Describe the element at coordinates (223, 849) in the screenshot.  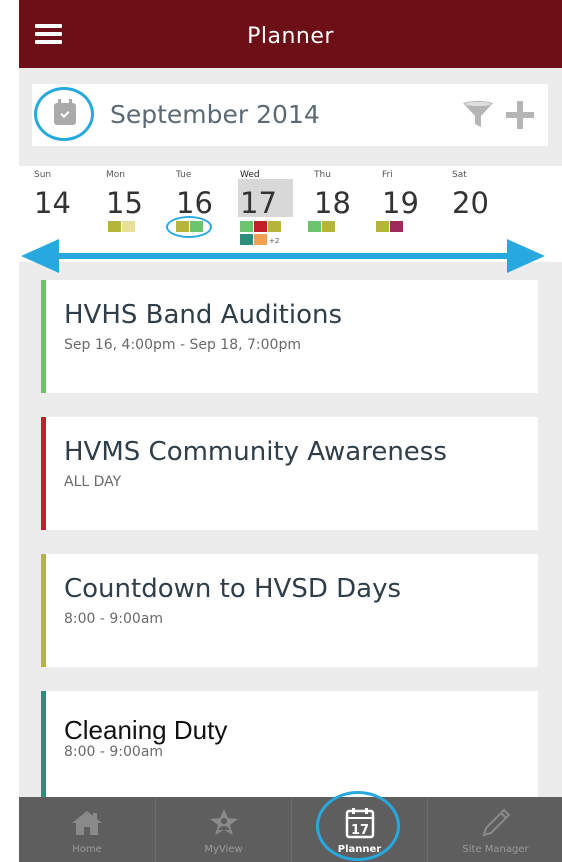
I see `nav-label: MyView` at that location.